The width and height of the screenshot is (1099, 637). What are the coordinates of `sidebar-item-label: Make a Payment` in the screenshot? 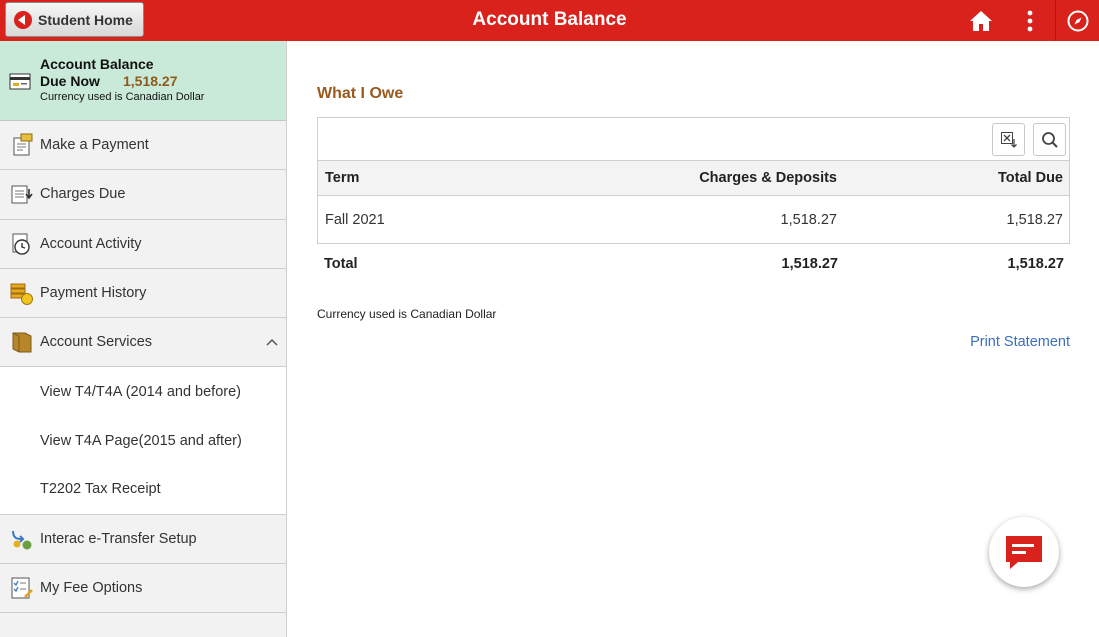 It's located at (94, 145).